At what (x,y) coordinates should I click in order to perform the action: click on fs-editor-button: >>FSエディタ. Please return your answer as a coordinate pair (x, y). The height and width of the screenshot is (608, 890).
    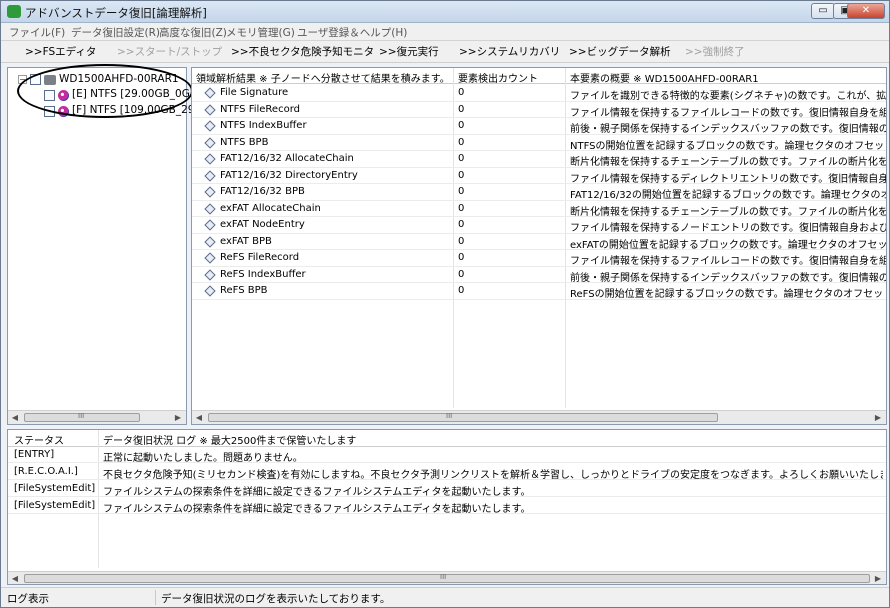
    Looking at the image, I should click on (60, 51).